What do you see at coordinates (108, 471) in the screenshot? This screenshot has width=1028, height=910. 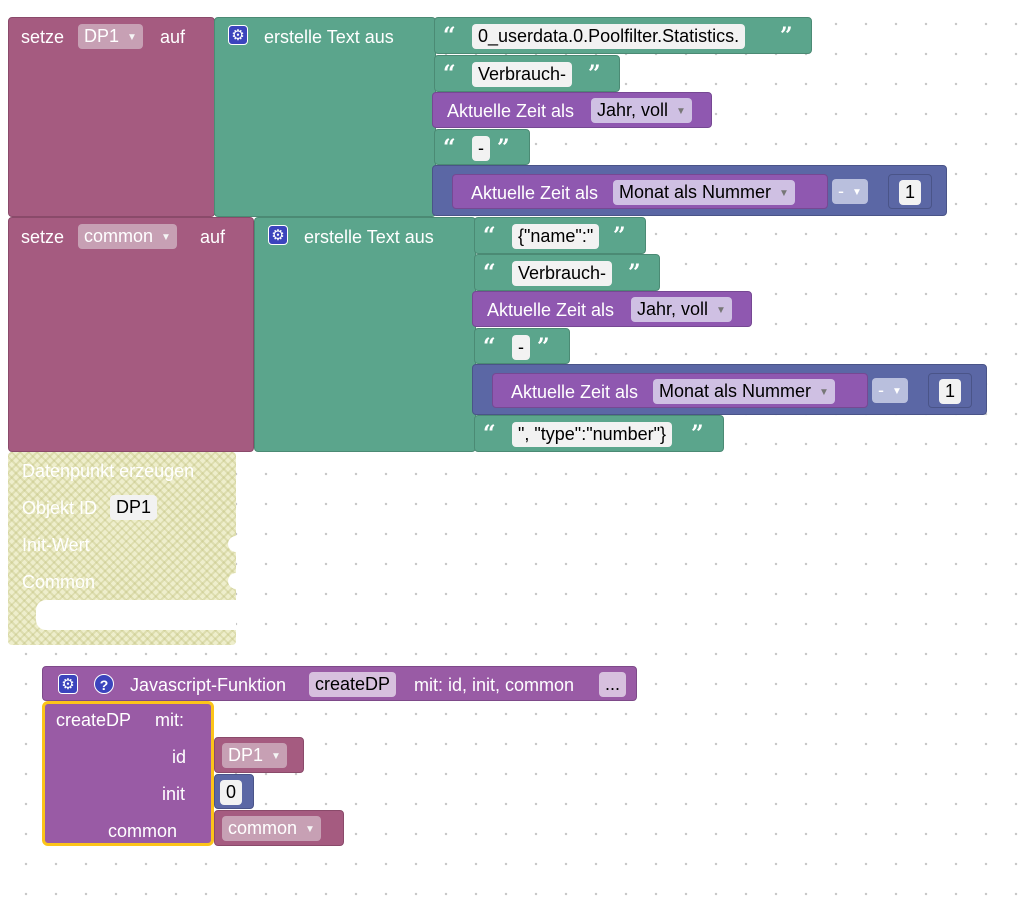 I see `create-datapoint-title: Datenpunkt erzeugen` at bounding box center [108, 471].